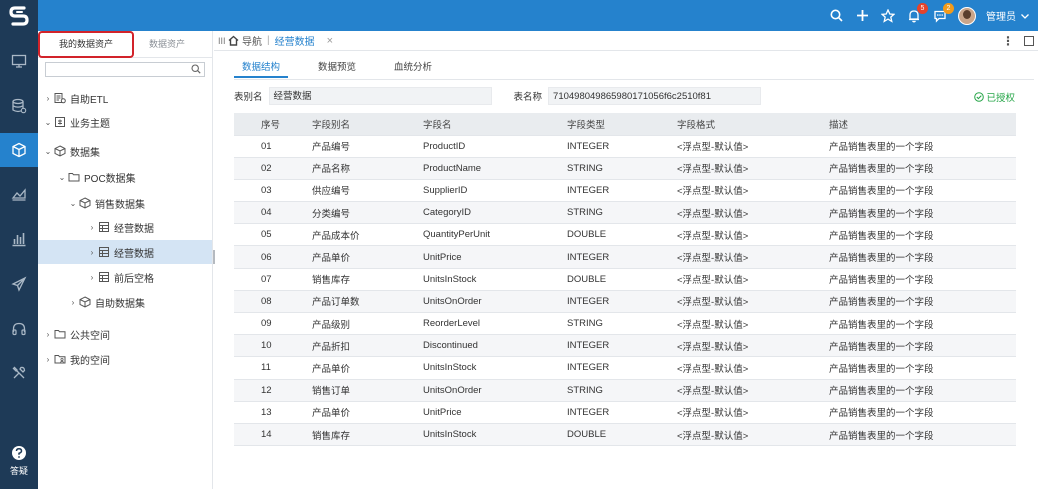 This screenshot has width=1038, height=489. I want to click on table-cell: 分类编号, so click(367, 212).